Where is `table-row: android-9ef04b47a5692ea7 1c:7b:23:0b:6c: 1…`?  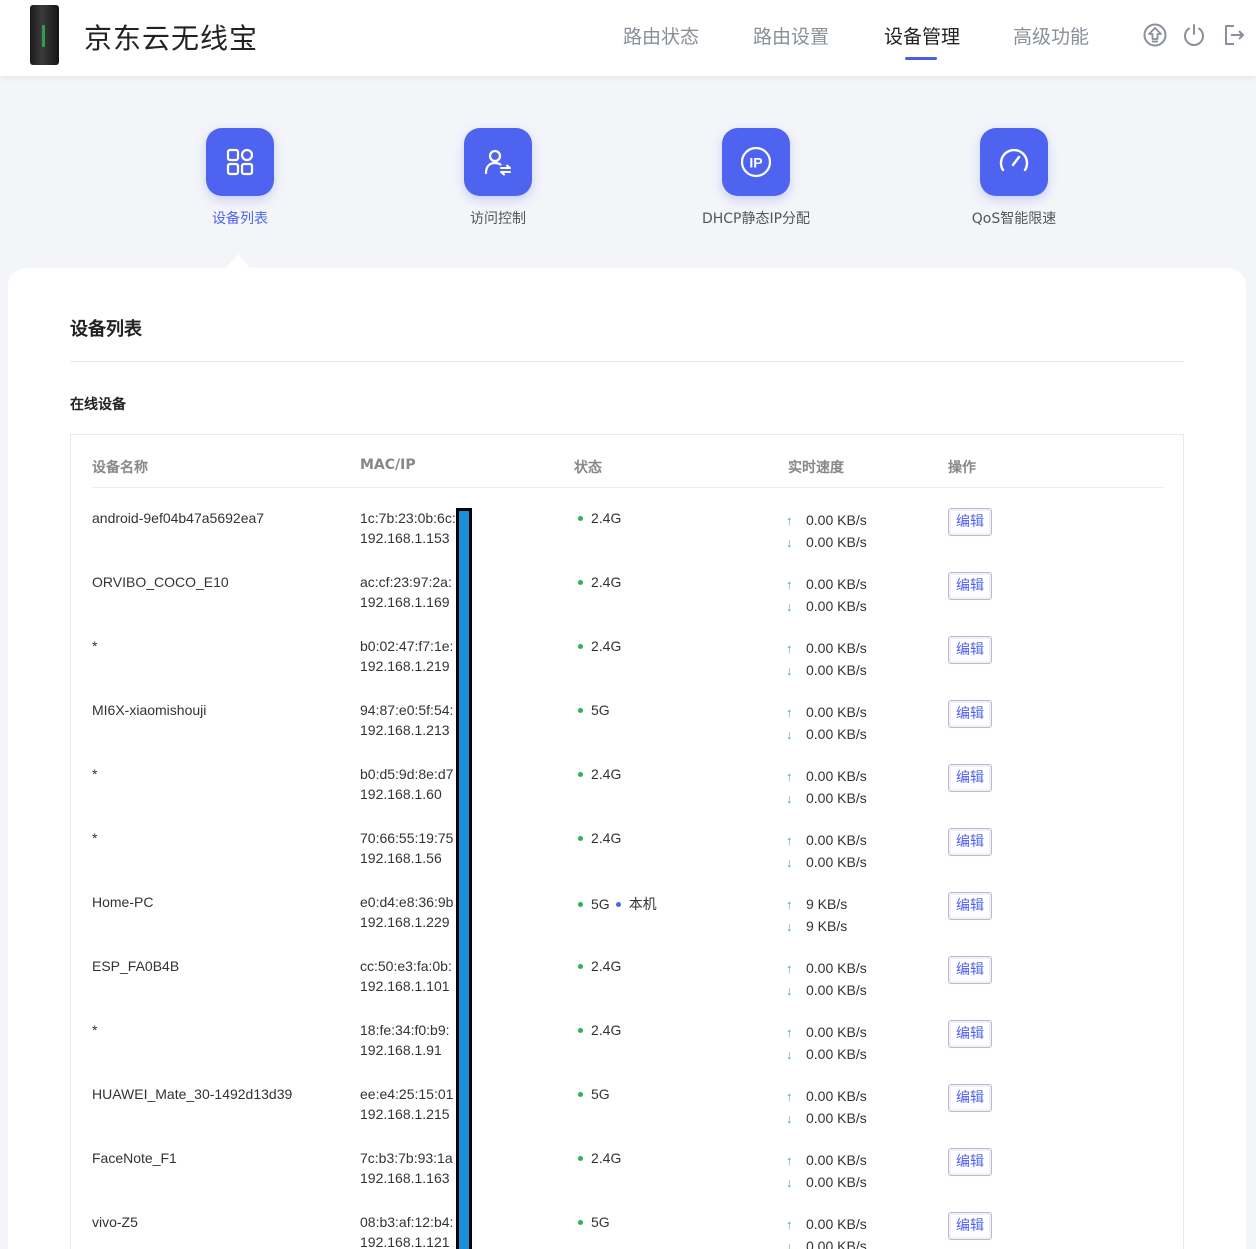
table-row: android-9ef04b47a5692ea7 1c:7b:23:0b:6c: 1… is located at coordinates (628, 541).